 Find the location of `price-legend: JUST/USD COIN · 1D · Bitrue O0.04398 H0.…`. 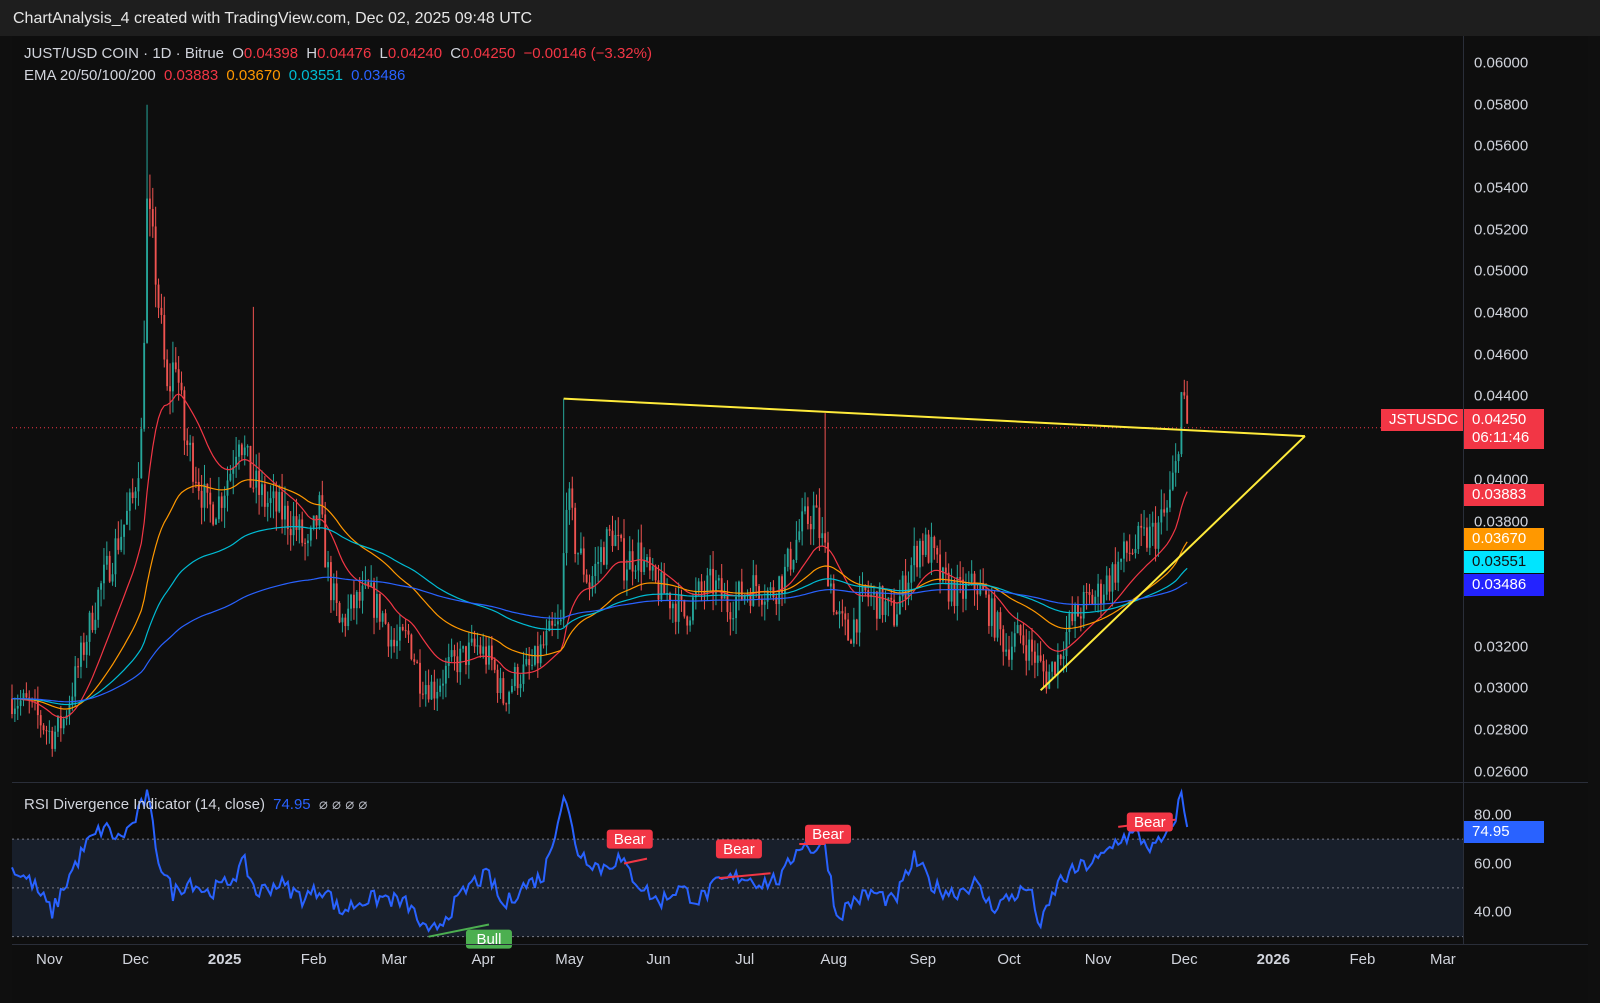

price-legend: JUST/USD COIN · 1D · Bitrue O0.04398 H0.… is located at coordinates (340, 53).